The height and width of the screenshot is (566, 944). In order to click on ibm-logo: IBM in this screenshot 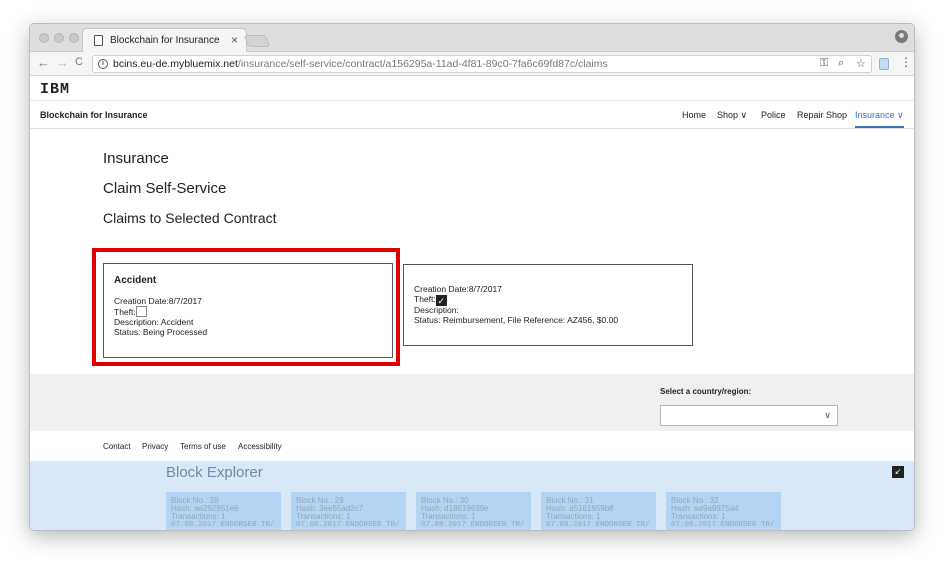, I will do `click(55, 89)`.